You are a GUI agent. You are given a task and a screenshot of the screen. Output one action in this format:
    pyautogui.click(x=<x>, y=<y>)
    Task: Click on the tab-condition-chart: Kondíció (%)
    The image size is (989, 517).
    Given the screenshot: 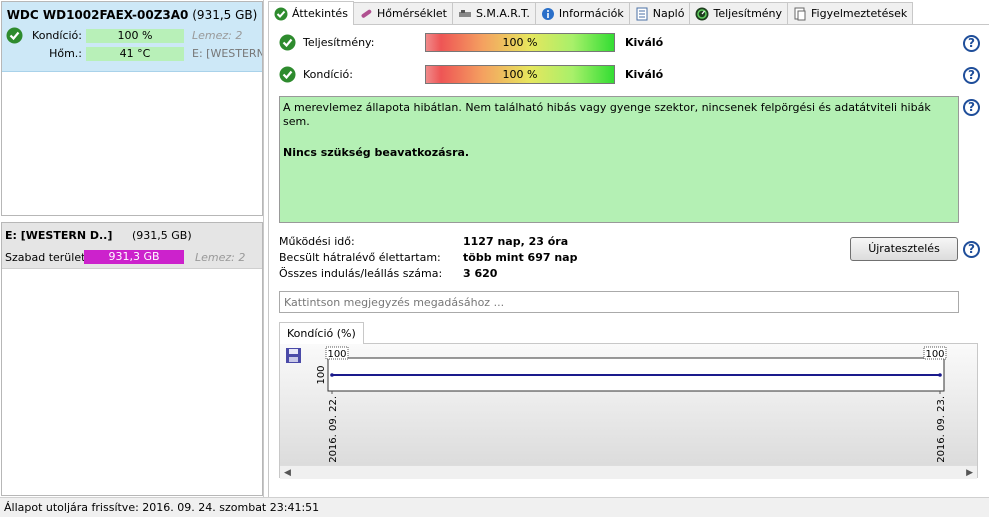 What is the action you would take?
    pyautogui.click(x=321, y=333)
    